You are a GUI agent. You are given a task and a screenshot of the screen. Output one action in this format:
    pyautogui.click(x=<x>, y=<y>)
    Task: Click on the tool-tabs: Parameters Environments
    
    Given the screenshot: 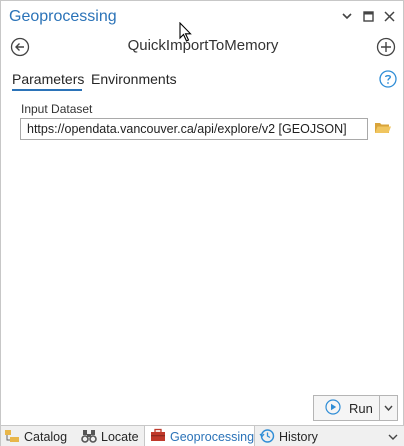 What is the action you would take?
    pyautogui.click(x=203, y=81)
    